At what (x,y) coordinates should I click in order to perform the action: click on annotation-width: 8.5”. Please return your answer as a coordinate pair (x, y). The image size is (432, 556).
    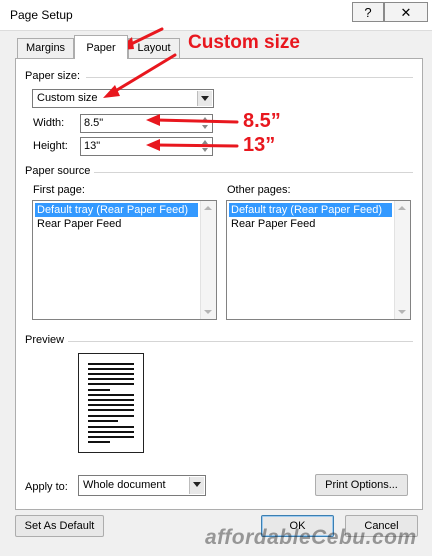
    Looking at the image, I should click on (262, 121).